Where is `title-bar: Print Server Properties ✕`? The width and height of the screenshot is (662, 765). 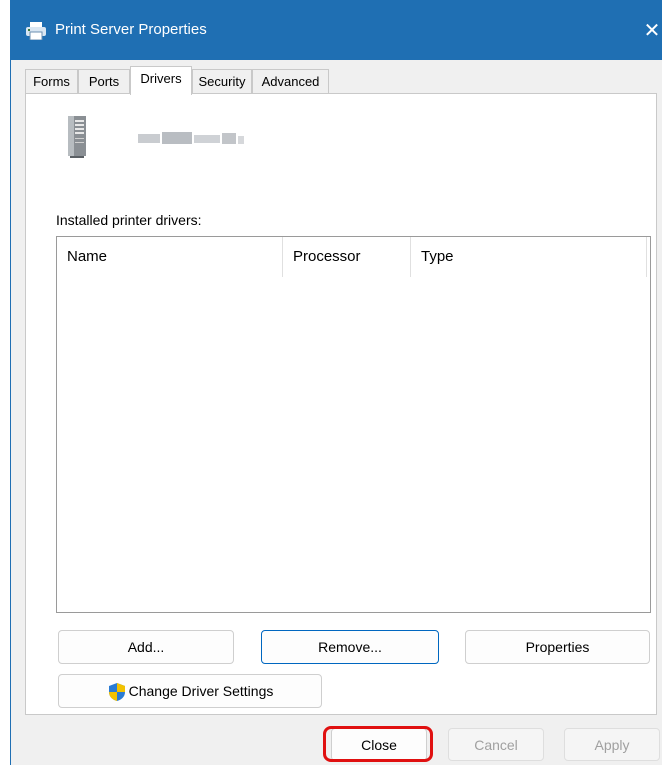 title-bar: Print Server Properties ✕ is located at coordinates (336, 30).